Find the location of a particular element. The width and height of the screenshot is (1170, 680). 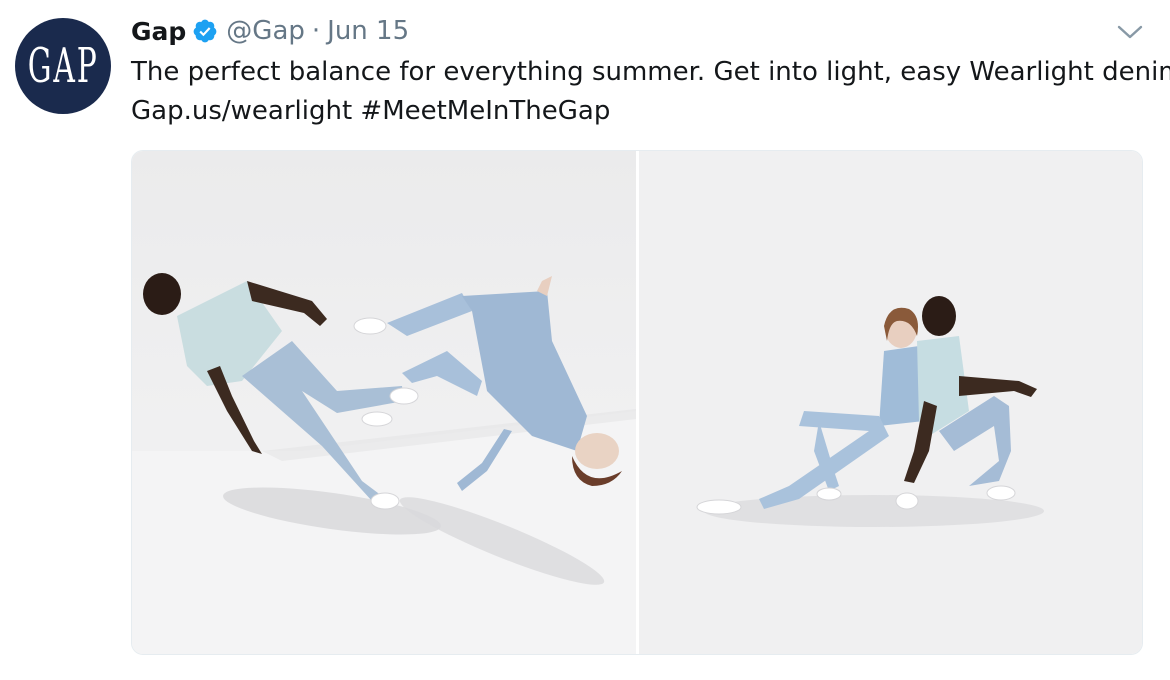

tweet-header: Gap @Gap · Jun 15 is located at coordinates (270, 31).